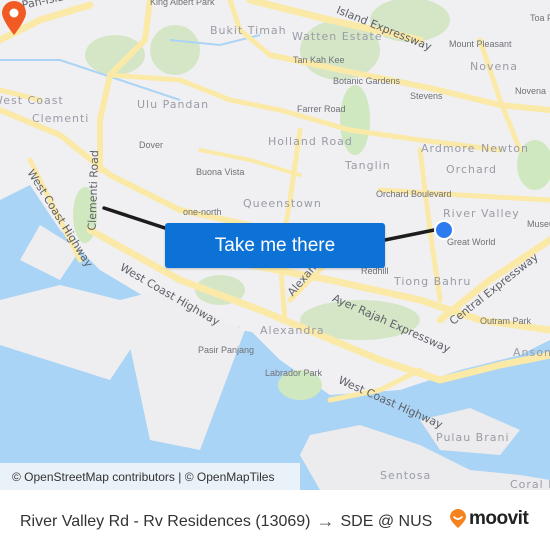 This screenshot has height=550, width=550. Describe the element at coordinates (530, 484) in the screenshot. I see `map-label-area: Coral Island` at that location.